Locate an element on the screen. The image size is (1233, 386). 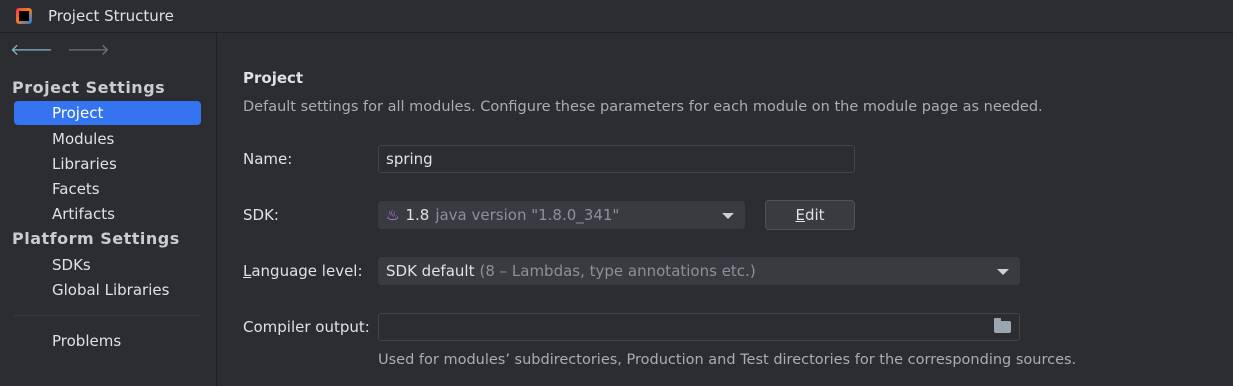
edit-sdk-button: Edit is located at coordinates (810, 215).